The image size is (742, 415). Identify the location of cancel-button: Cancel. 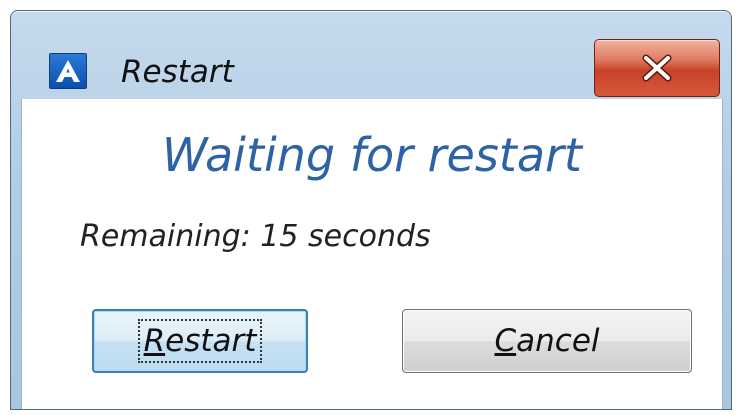
(547, 341).